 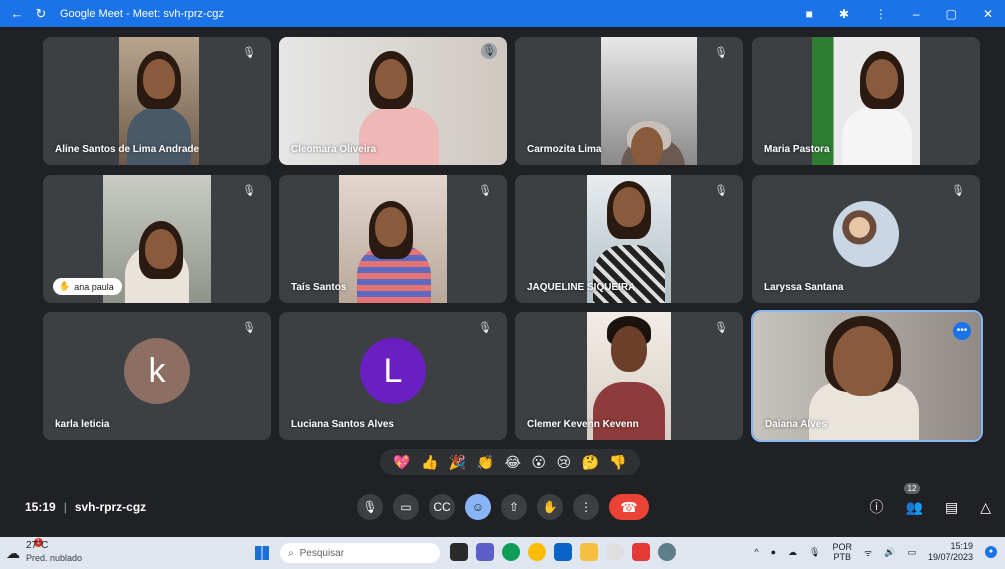 I want to click on participant-tile: k 🎙 karla leticia, so click(x=157, y=376).